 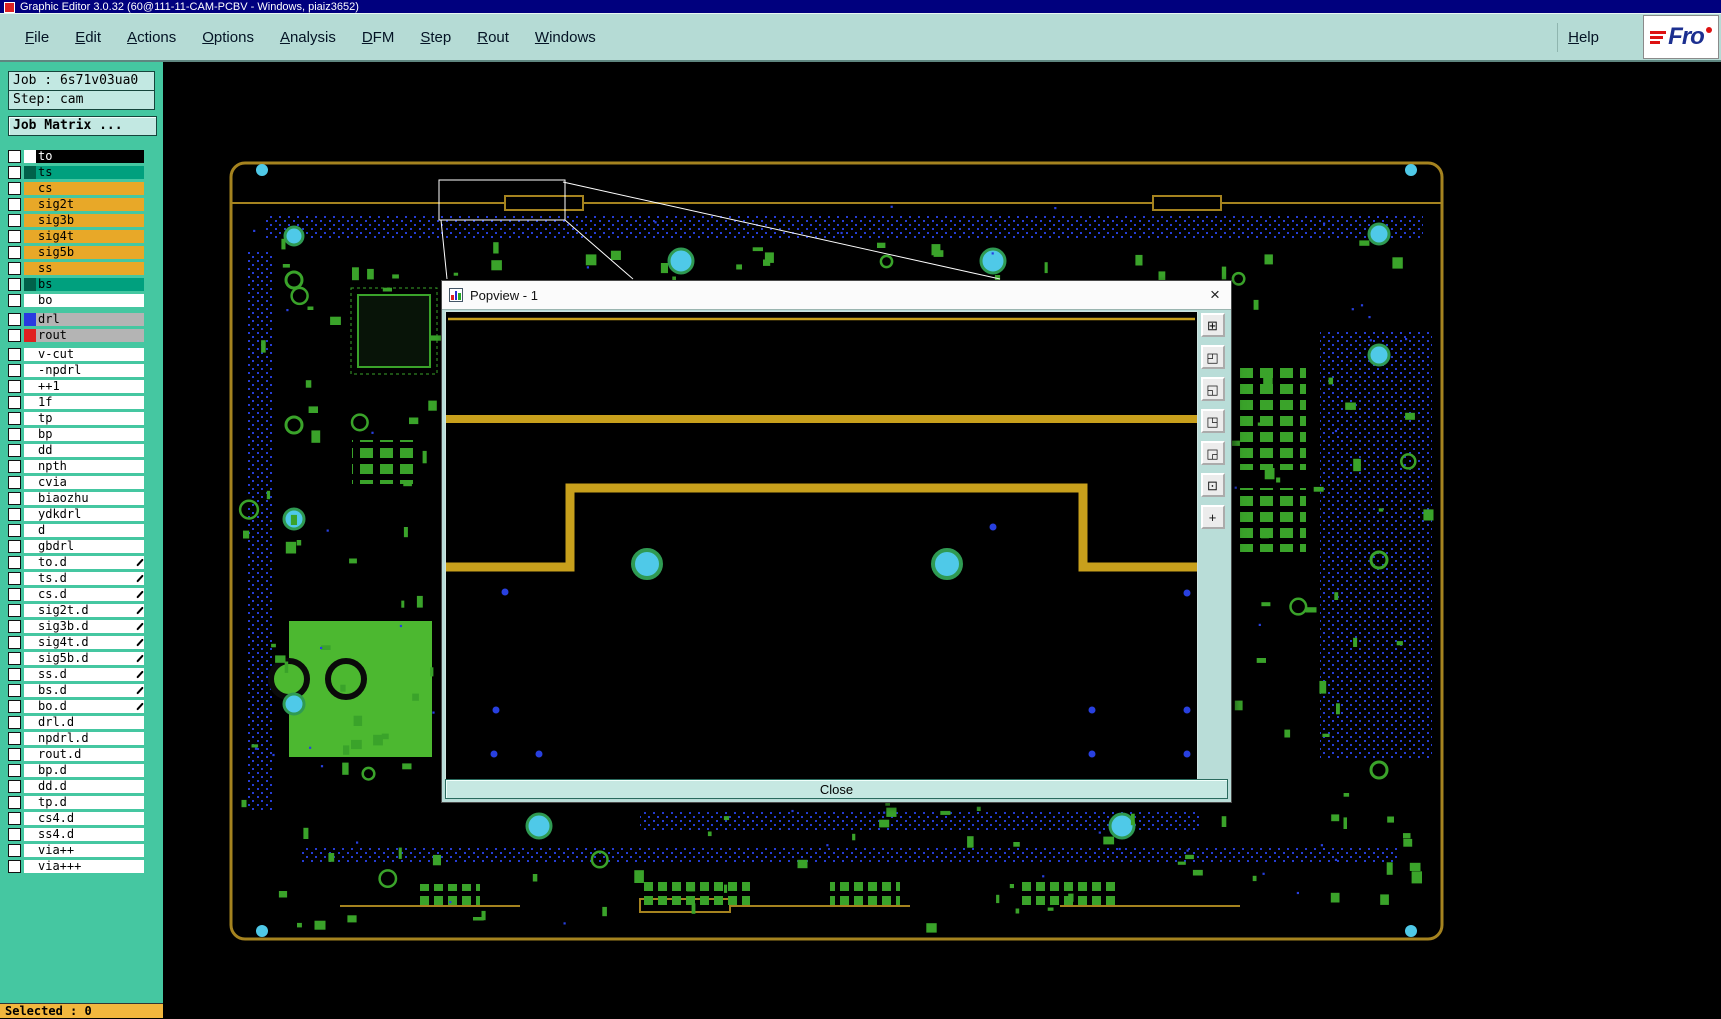 What do you see at coordinates (90, 562) in the screenshot?
I see `layer-name: to.d` at bounding box center [90, 562].